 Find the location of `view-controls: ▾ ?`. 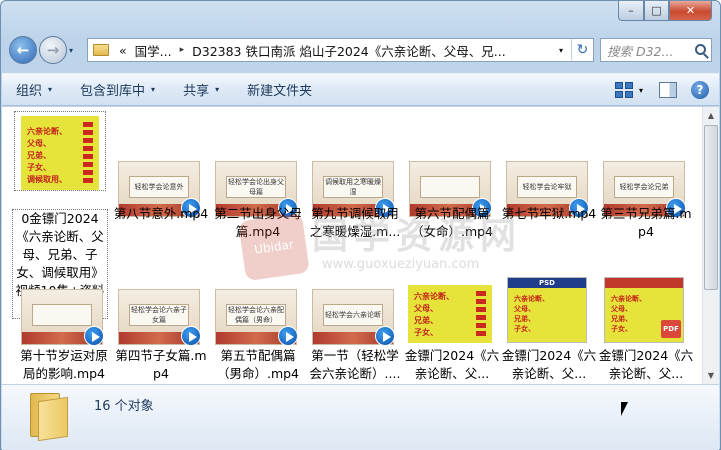

view-controls: ▾ ? is located at coordinates (661, 90).